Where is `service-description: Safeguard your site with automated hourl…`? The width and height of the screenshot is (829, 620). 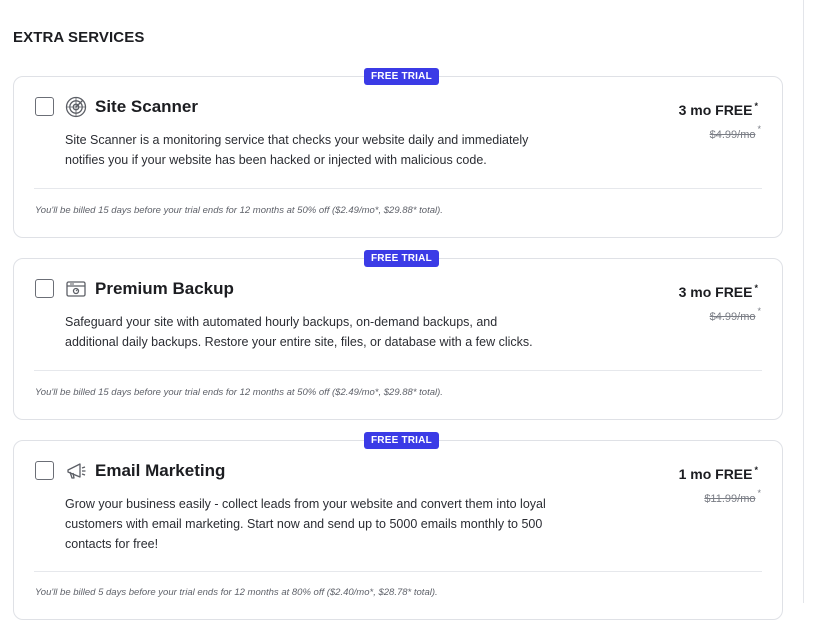 service-description: Safeguard your site with automated hourl… is located at coordinates (299, 332).